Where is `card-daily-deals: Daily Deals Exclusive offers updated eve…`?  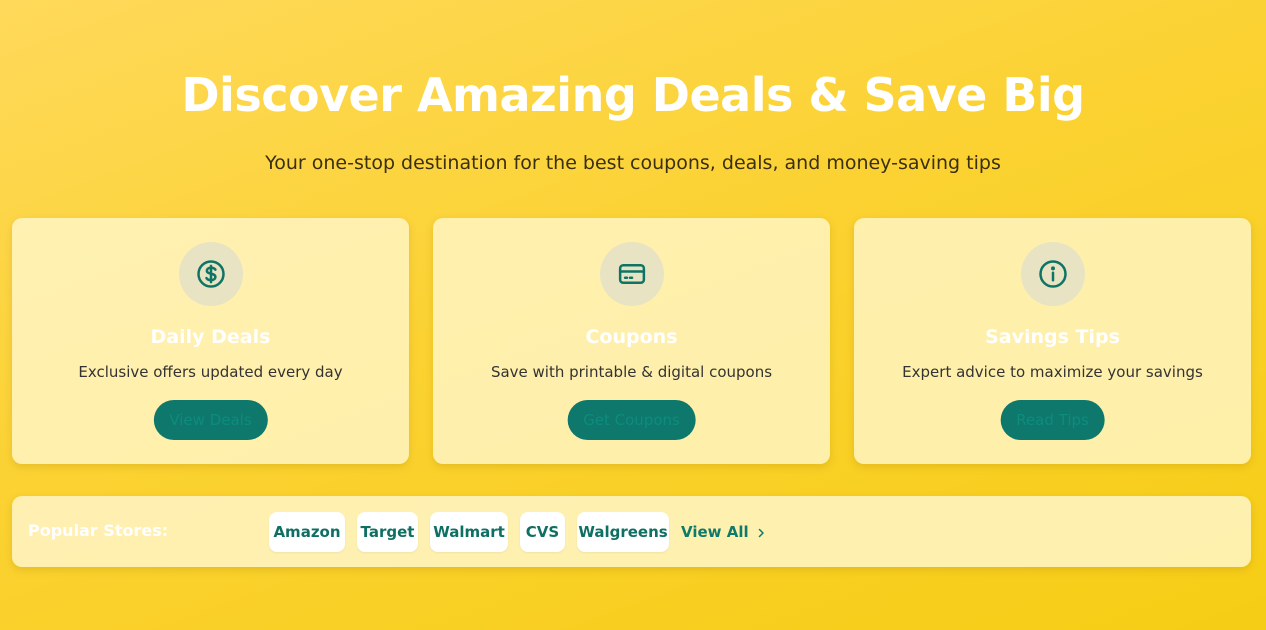 card-daily-deals: Daily Deals Exclusive offers updated eve… is located at coordinates (210, 341).